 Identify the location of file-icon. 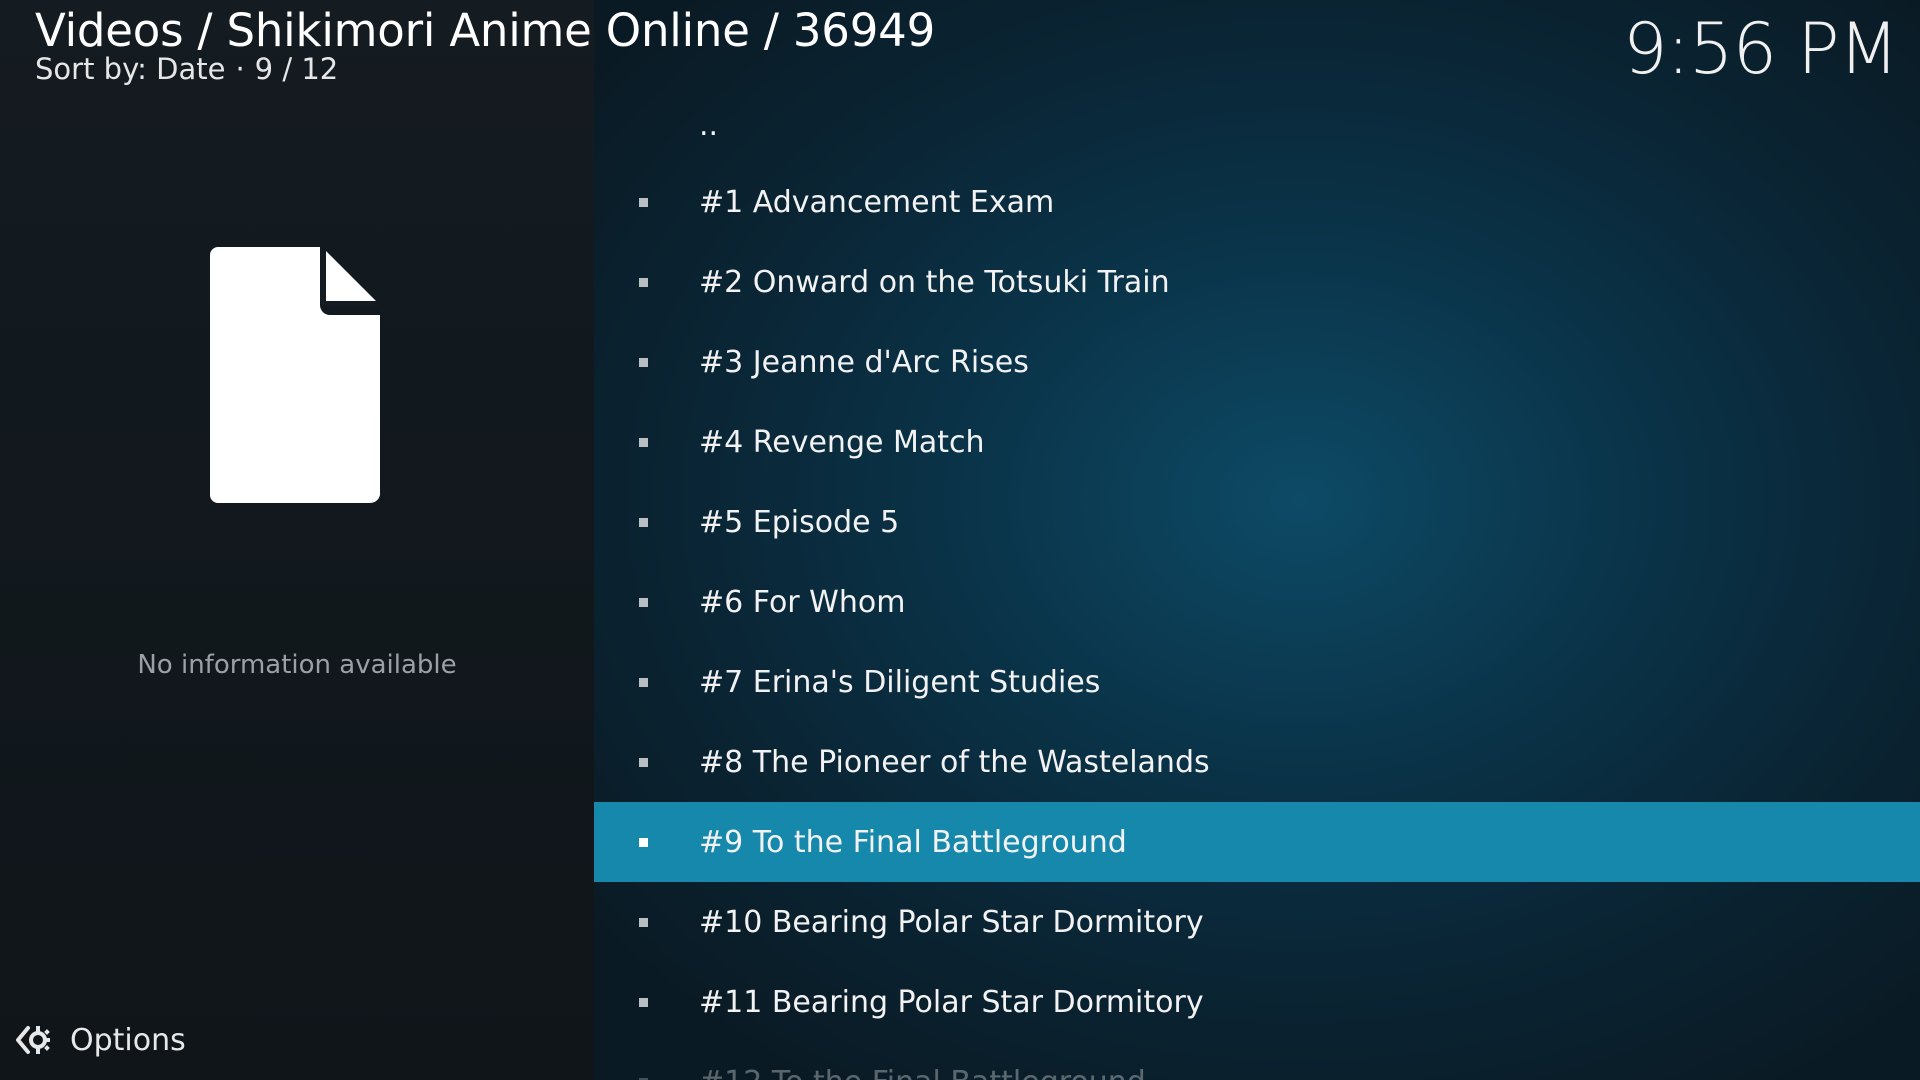
(295, 375).